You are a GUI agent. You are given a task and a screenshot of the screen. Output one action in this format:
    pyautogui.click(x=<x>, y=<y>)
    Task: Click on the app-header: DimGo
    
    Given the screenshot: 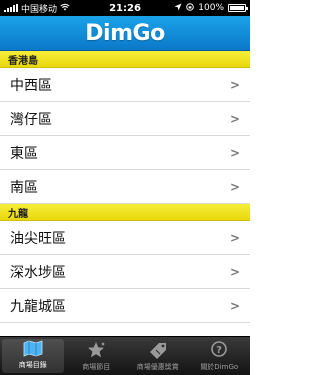 What is the action you would take?
    pyautogui.click(x=125, y=33)
    